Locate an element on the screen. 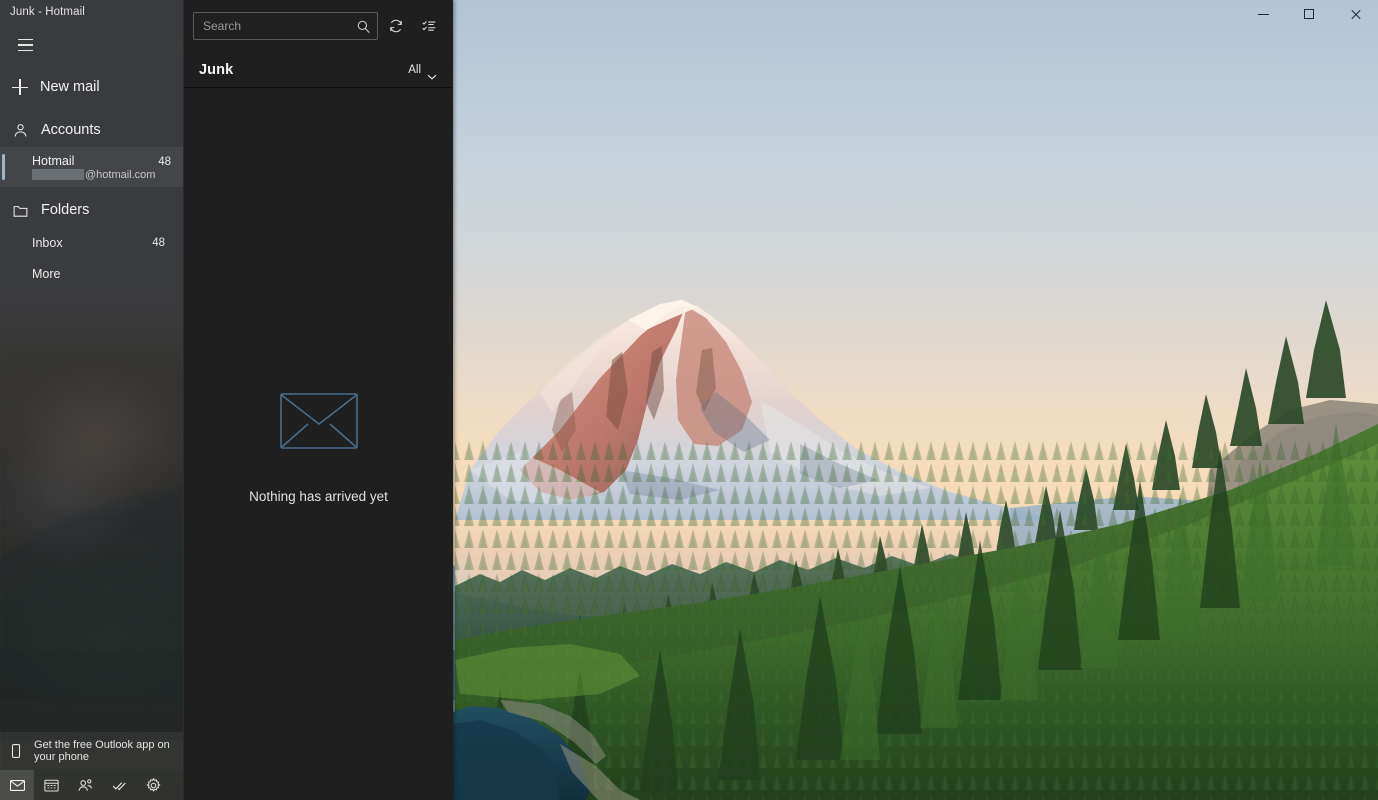 The width and height of the screenshot is (1378, 800). selection-mode-icon is located at coordinates (429, 26).